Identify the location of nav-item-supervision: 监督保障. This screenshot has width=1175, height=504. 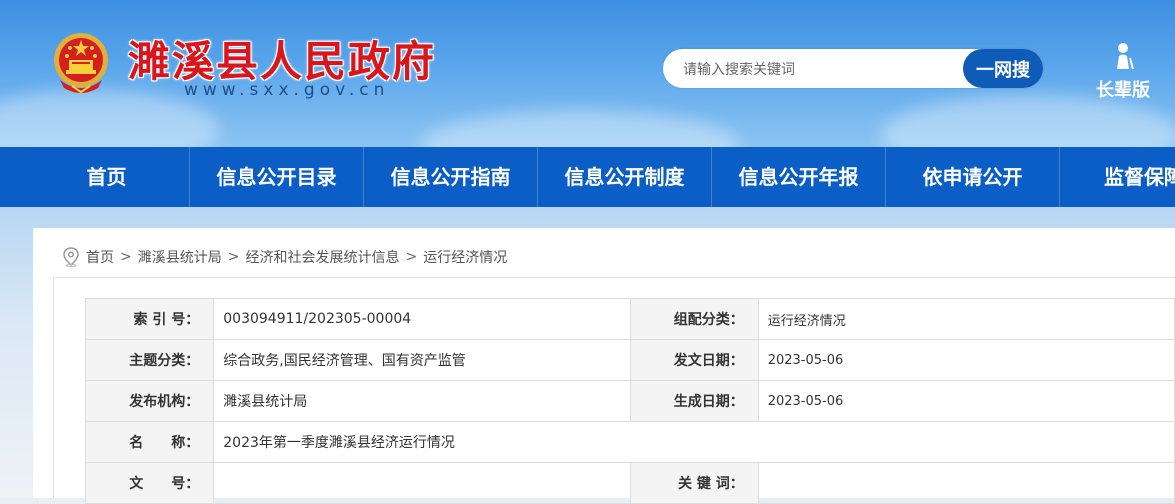
(1117, 177).